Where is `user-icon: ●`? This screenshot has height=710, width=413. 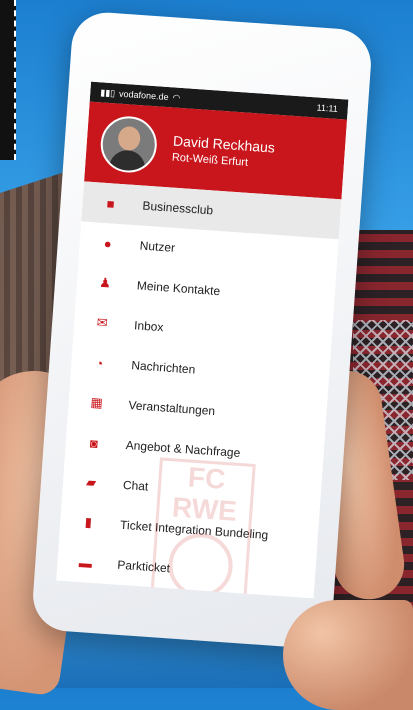 user-icon: ● is located at coordinates (108, 243).